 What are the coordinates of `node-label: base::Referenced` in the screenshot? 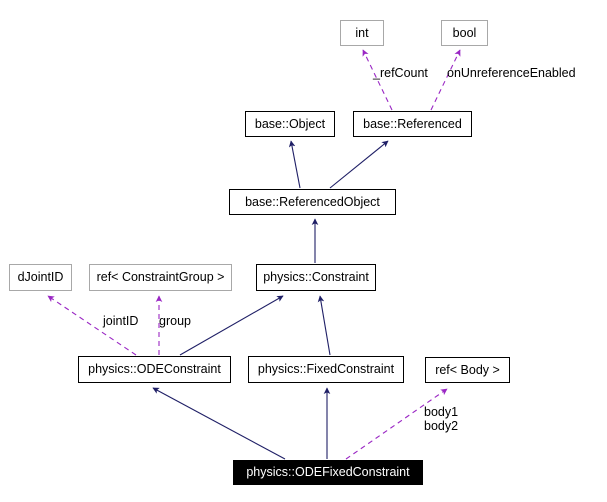 It's located at (412, 123).